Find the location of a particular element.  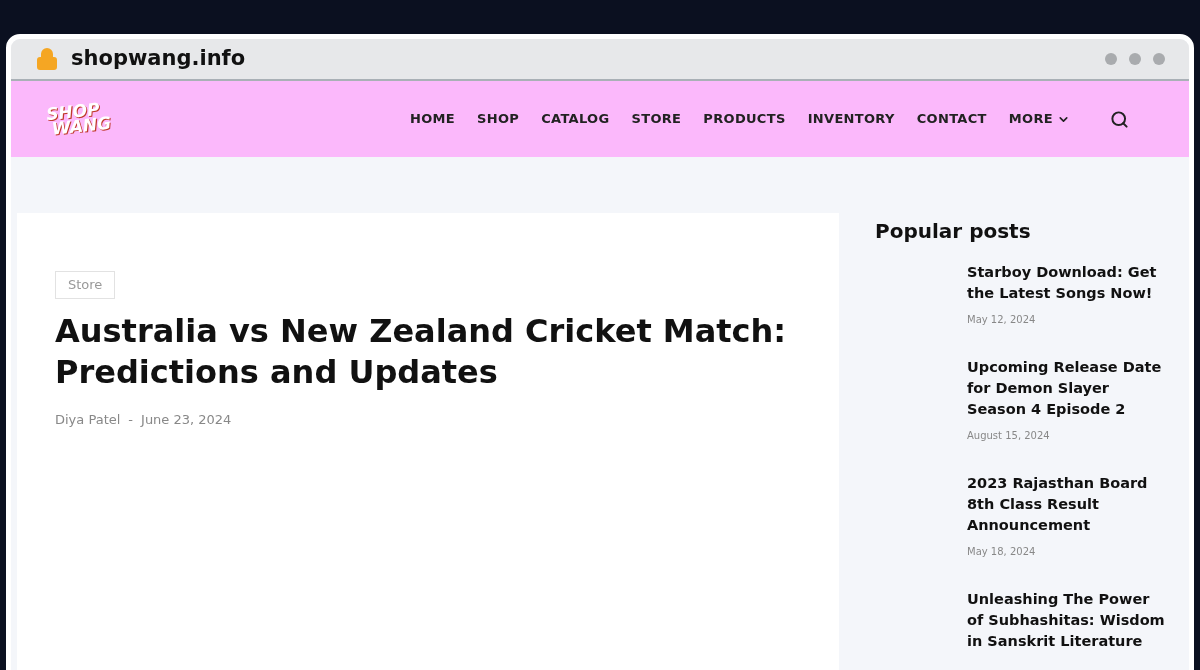

article-title: Australia vs New Zealand Cricket Match: Predictions and Updates is located at coordinates (421, 352).